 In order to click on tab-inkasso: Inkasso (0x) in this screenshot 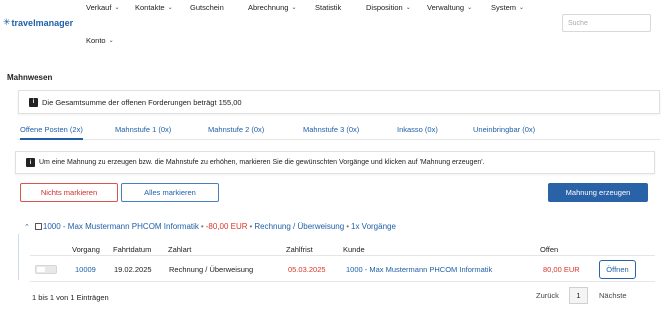, I will do `click(417, 132)`.